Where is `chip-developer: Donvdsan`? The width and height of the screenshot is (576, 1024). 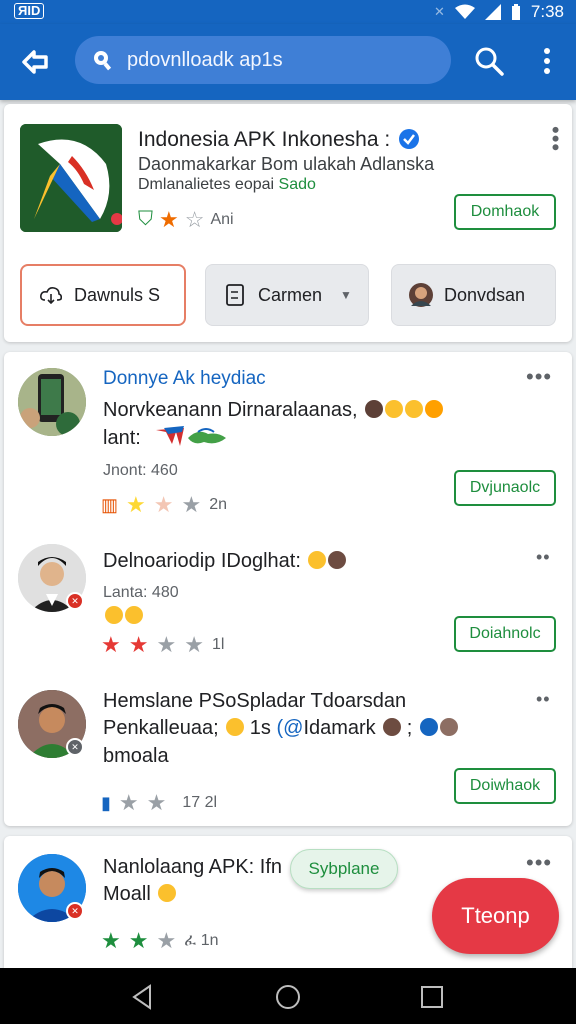
chip-developer: Donvdsan is located at coordinates (473, 295).